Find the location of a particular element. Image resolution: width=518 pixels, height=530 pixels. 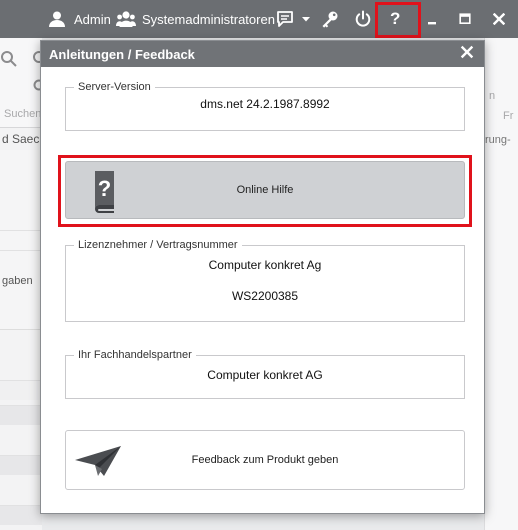

partner-legend: Ihr Fachhandelspartner is located at coordinates (135, 355).